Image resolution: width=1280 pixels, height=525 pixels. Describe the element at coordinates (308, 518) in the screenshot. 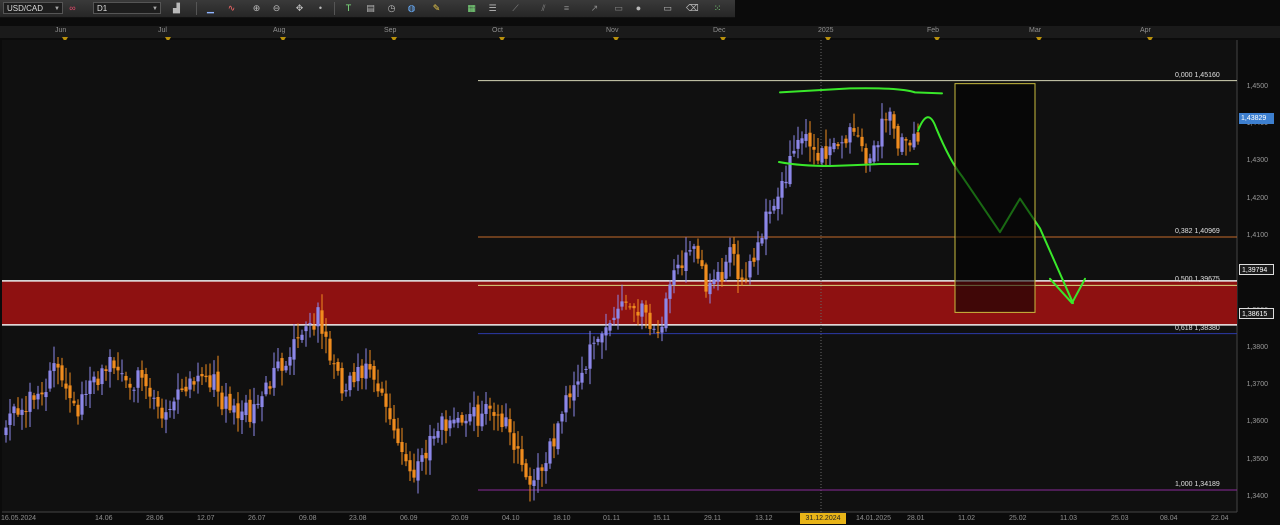

I see `date-tick-label: 09.08` at that location.